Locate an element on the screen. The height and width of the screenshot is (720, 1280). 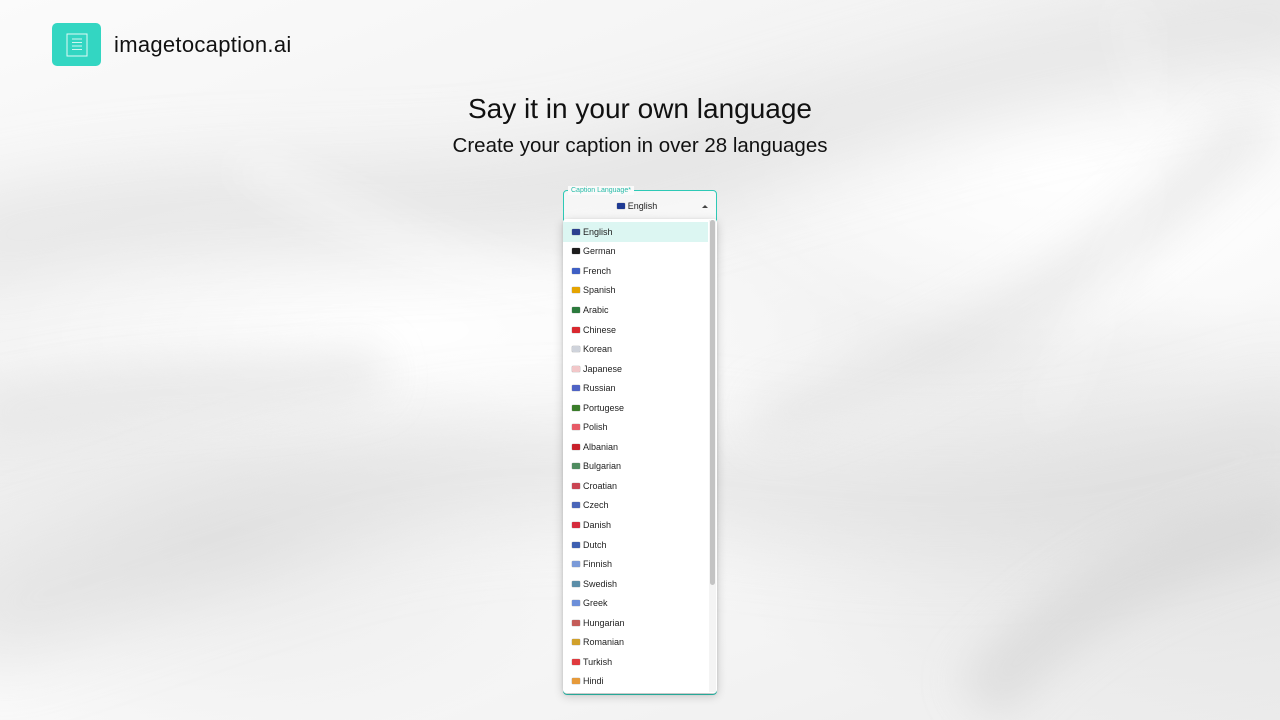
french-flag-icon is located at coordinates (576, 270).